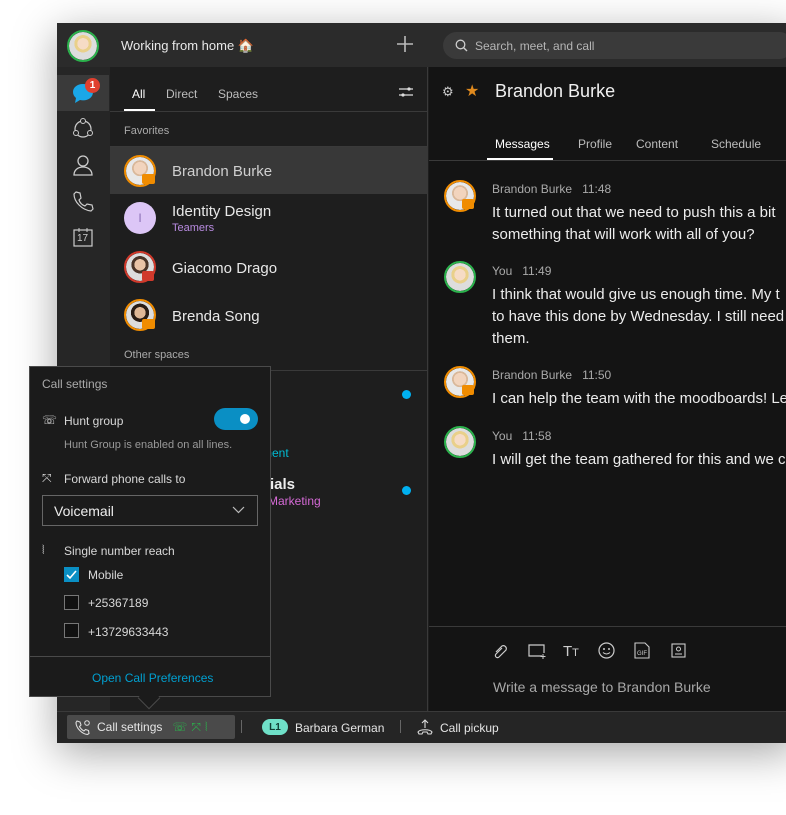 The image size is (786, 815). Describe the element at coordinates (448, 92) in the screenshot. I see `settings-gear-icon: ⚙` at that location.